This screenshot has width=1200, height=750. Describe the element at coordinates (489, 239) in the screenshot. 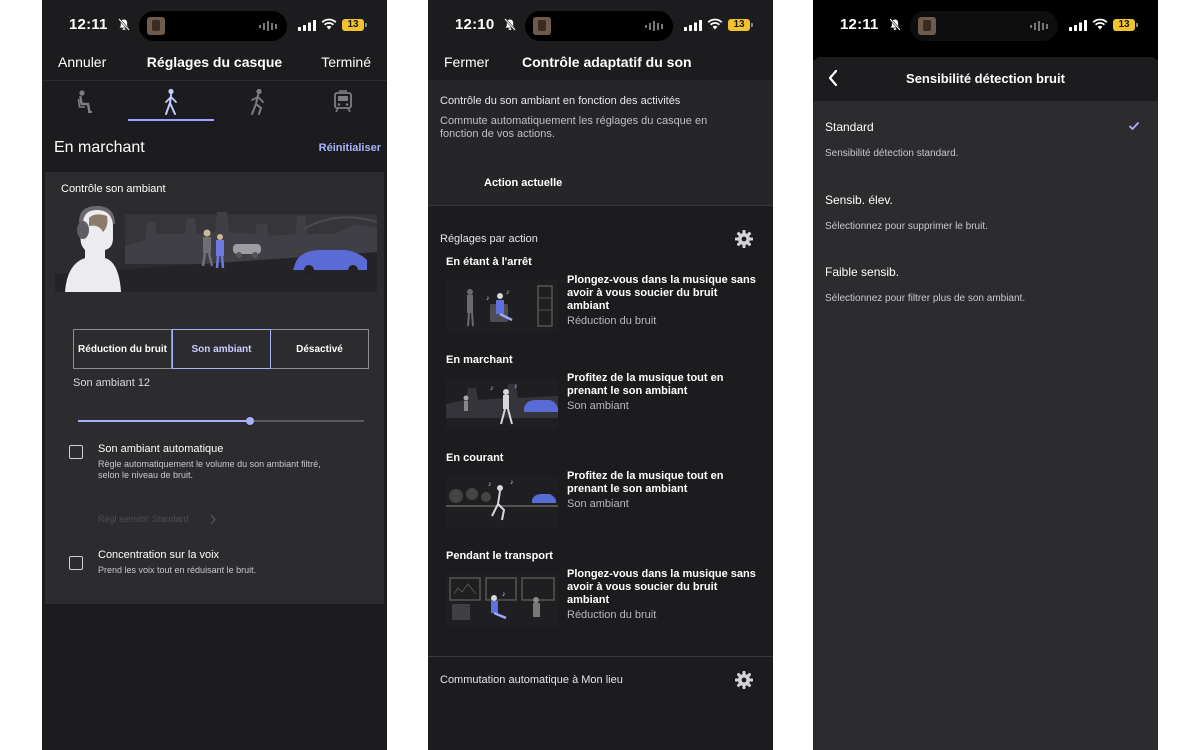

I see `per-action-title: Réglages par action` at that location.